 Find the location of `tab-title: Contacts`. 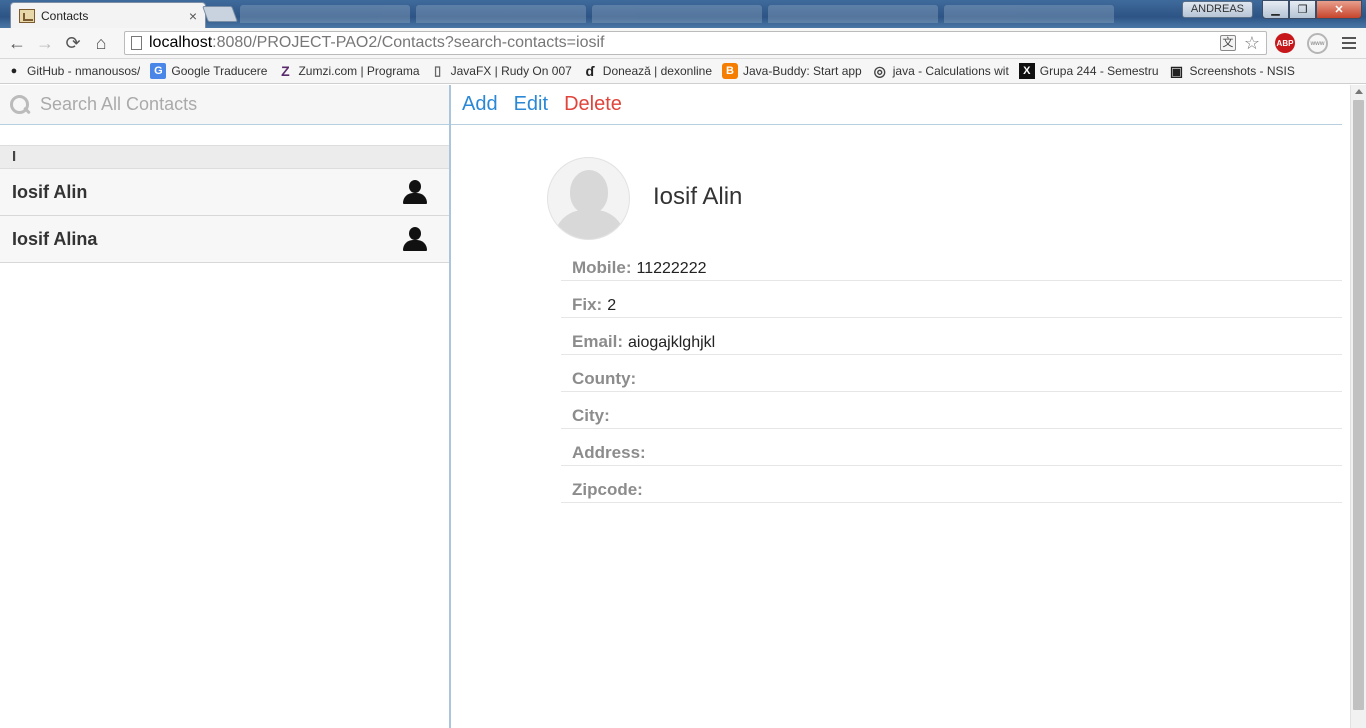

tab-title: Contacts is located at coordinates (65, 15).